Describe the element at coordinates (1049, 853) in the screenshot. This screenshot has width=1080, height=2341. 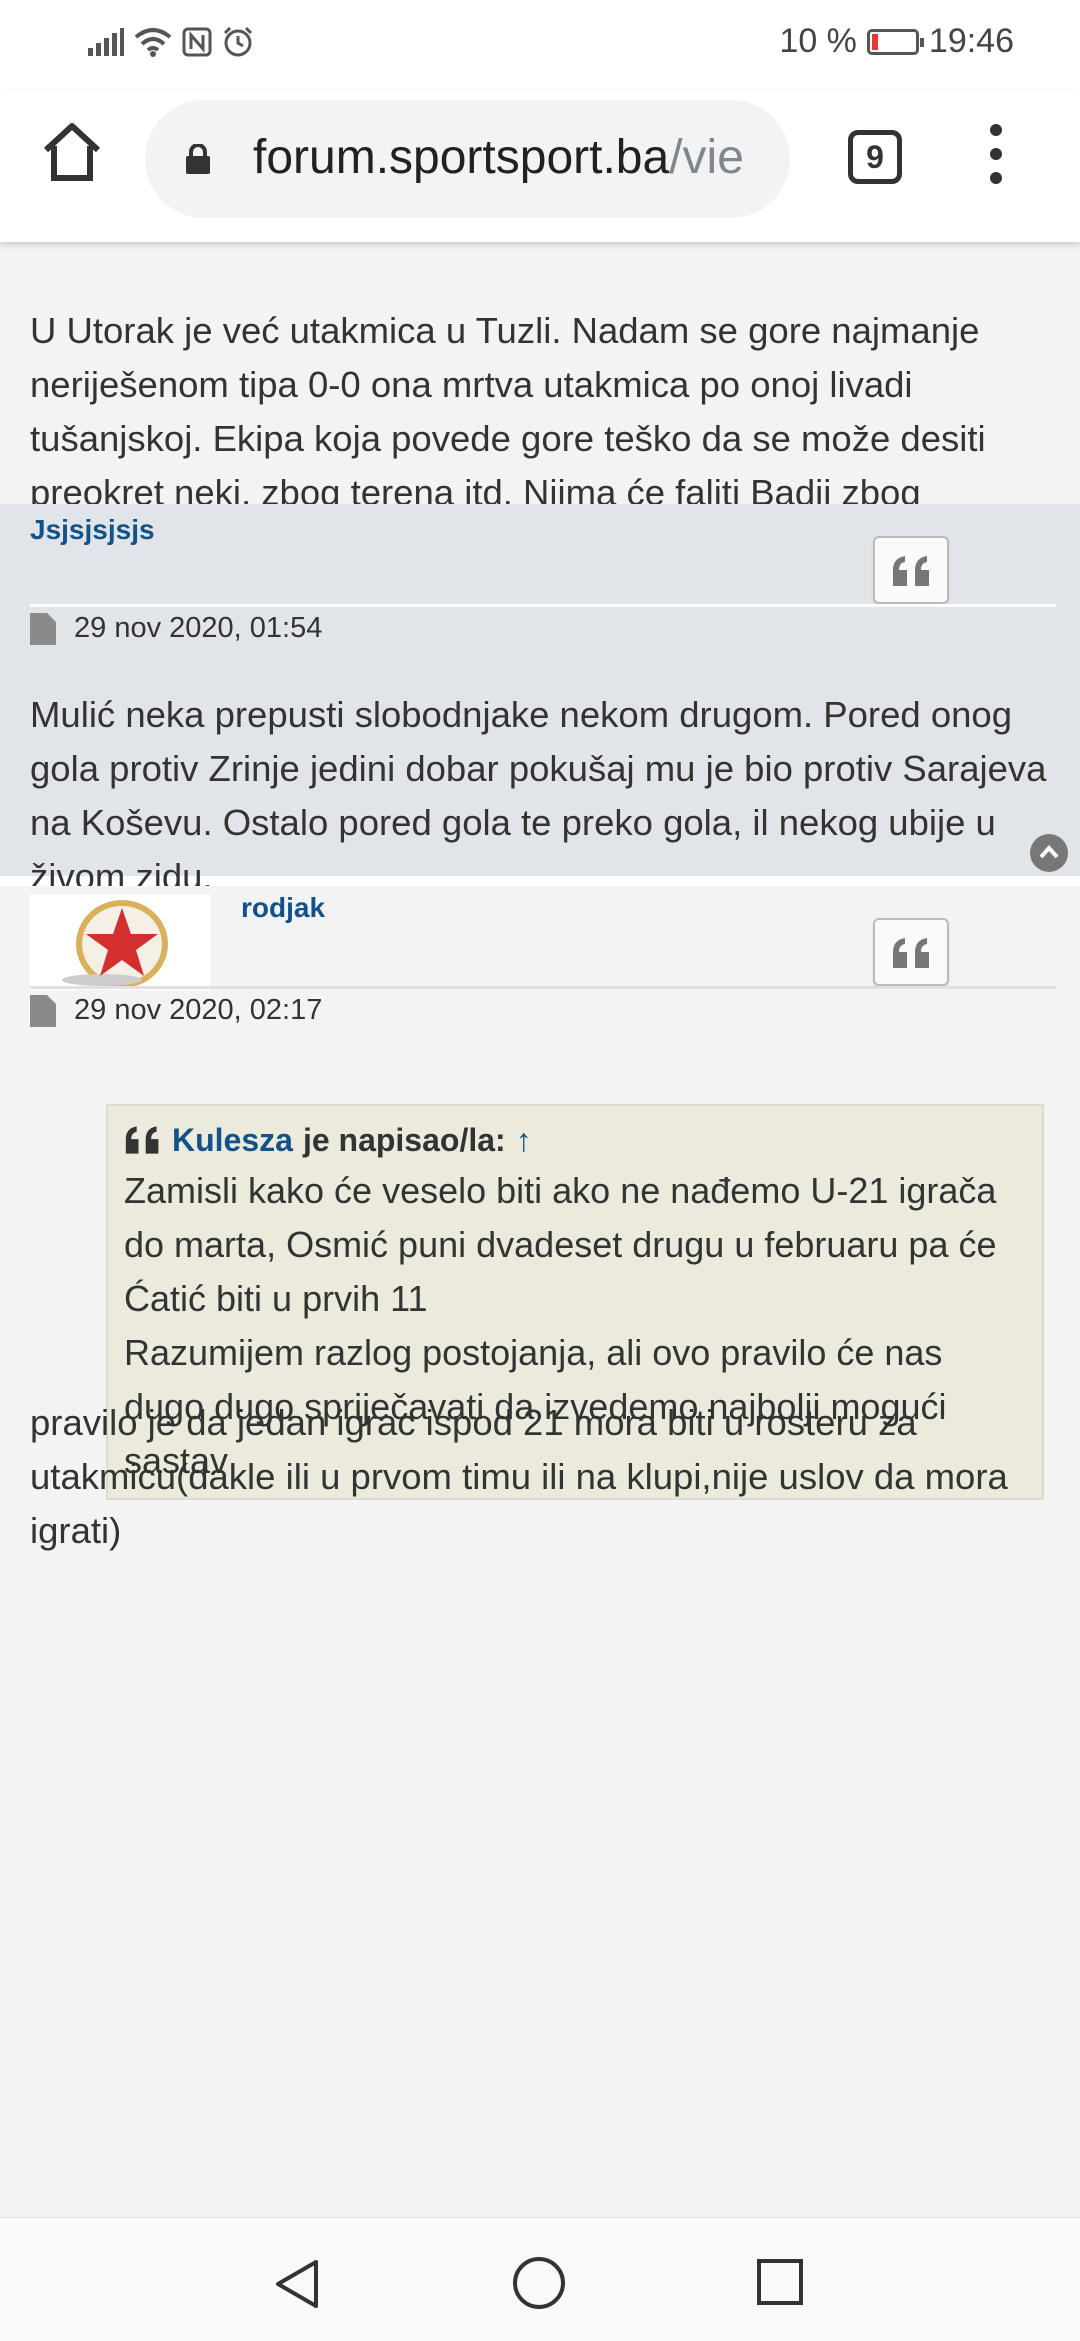
I see `back-to-top-icon` at that location.